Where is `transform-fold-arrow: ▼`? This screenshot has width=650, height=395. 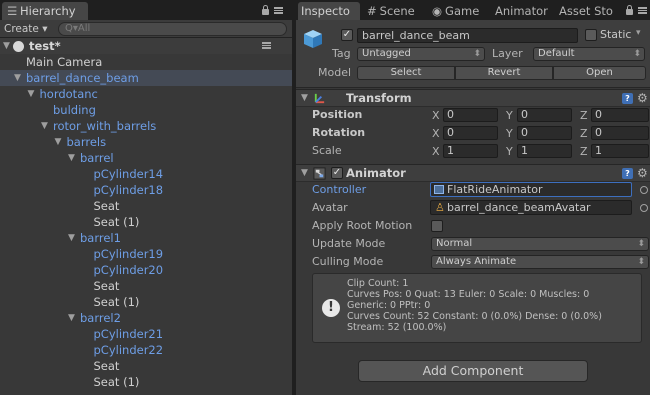 transform-fold-arrow: ▼ is located at coordinates (304, 98).